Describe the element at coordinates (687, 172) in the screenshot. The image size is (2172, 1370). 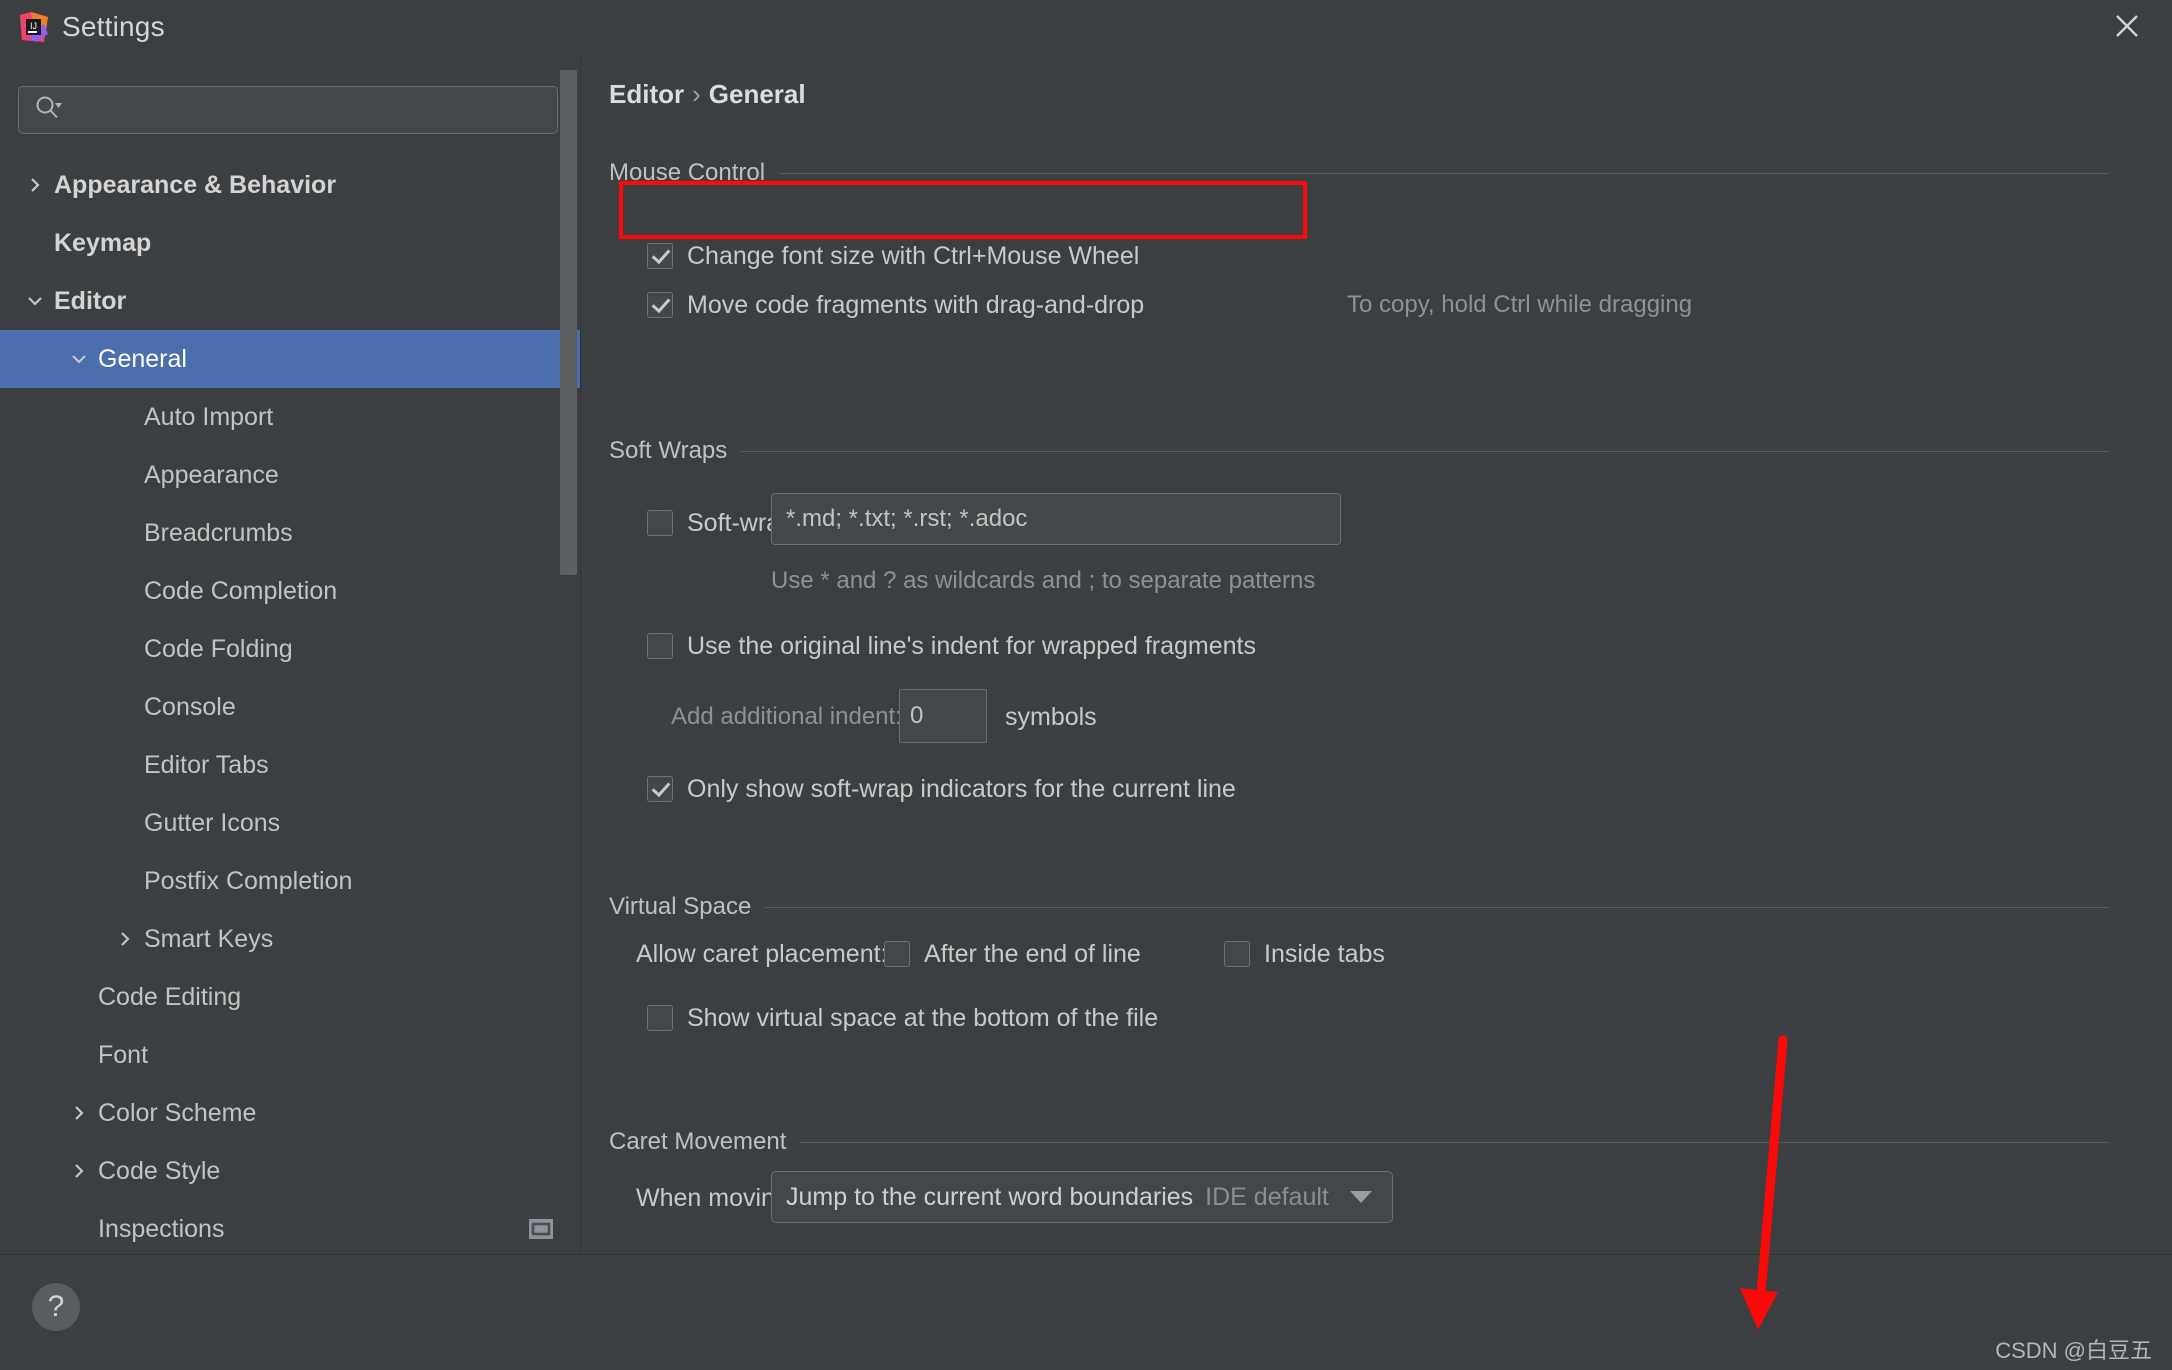
I see `section-title-mouse-control: Mouse Control` at that location.